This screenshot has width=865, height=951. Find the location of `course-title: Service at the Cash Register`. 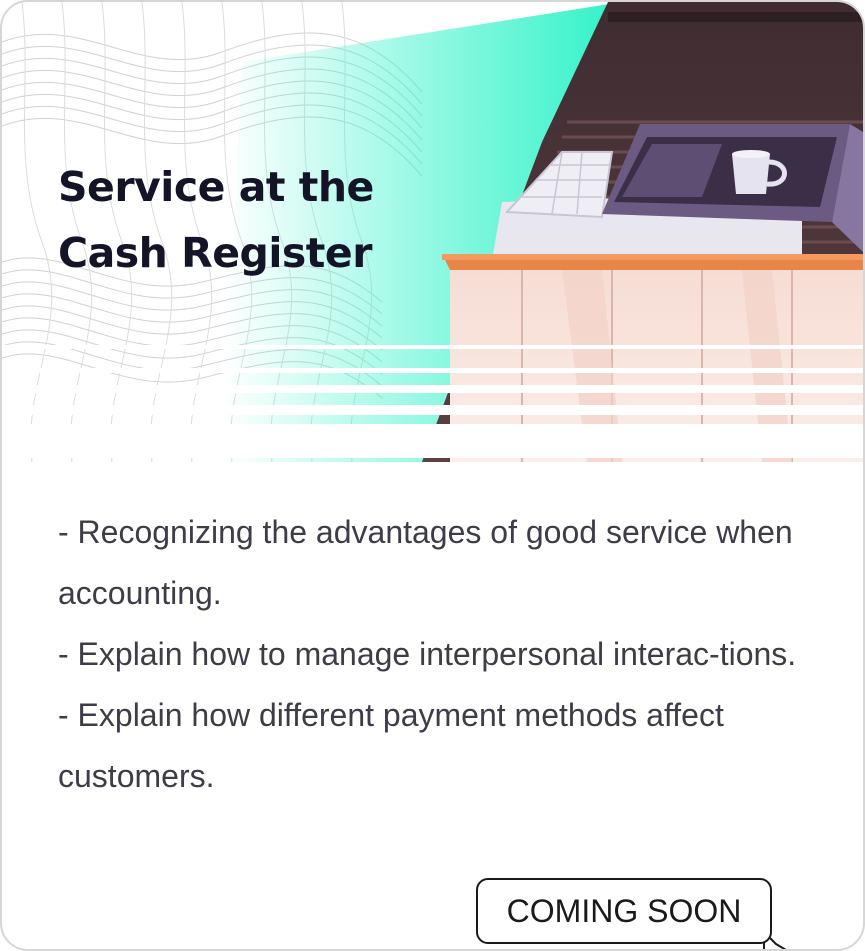

course-title: Service at the Cash Register is located at coordinates (248, 220).